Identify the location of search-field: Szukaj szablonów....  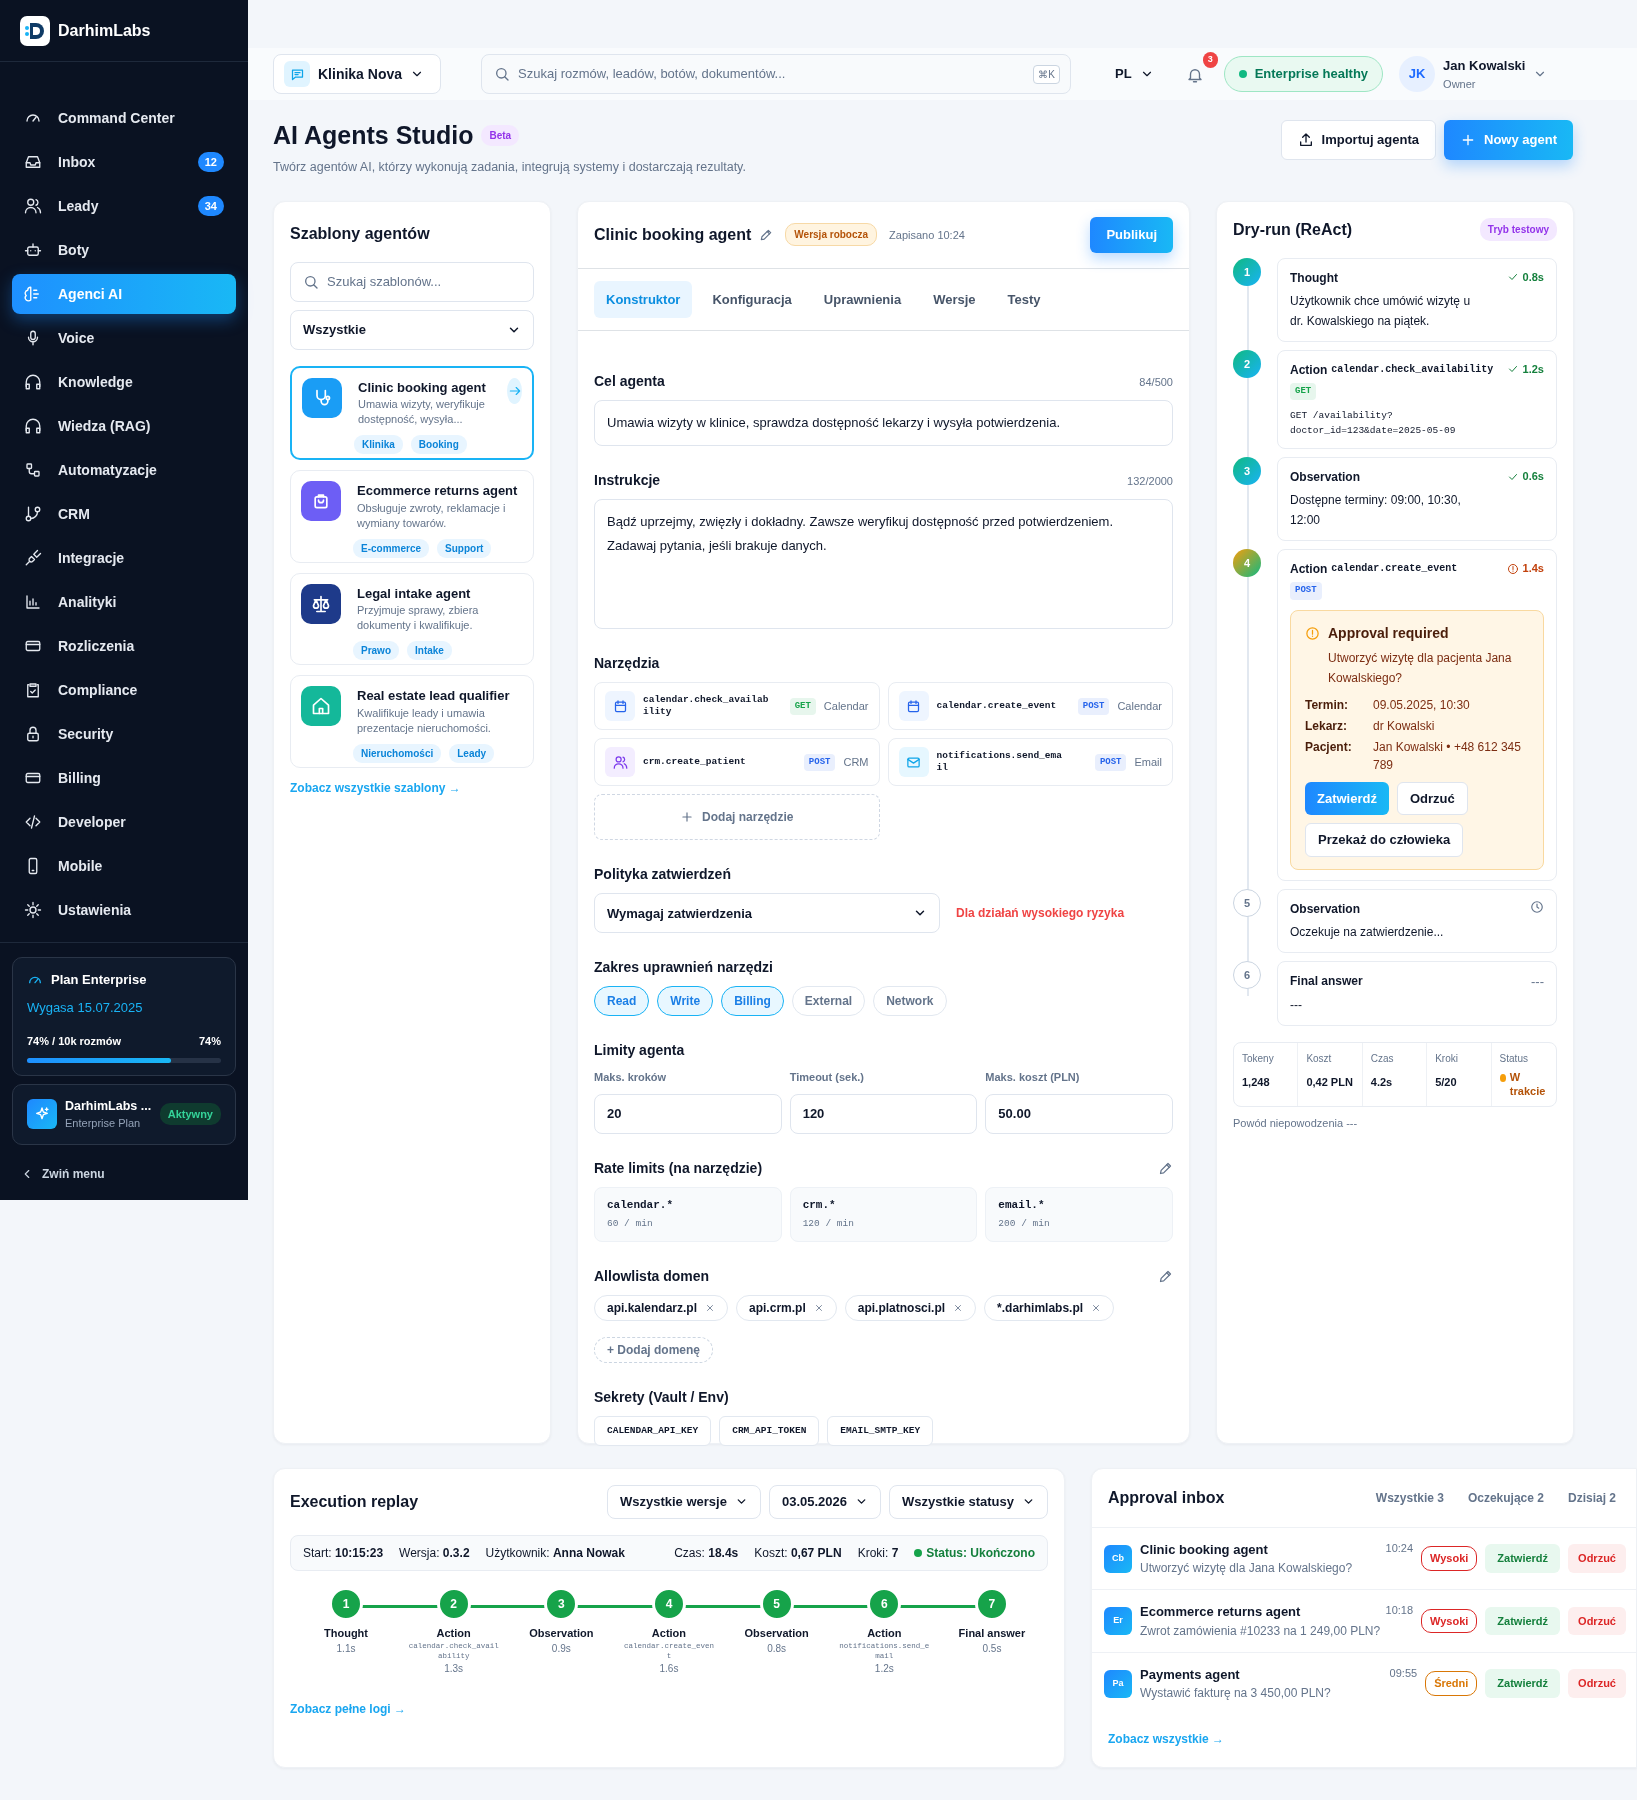
(412, 281).